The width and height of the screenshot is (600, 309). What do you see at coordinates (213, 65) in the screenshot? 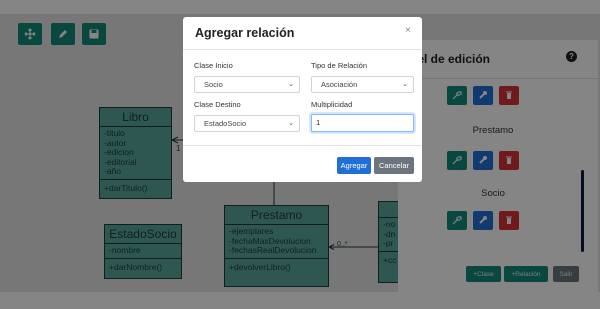
I see `clase-inicio-label: Clase Inicio` at bounding box center [213, 65].